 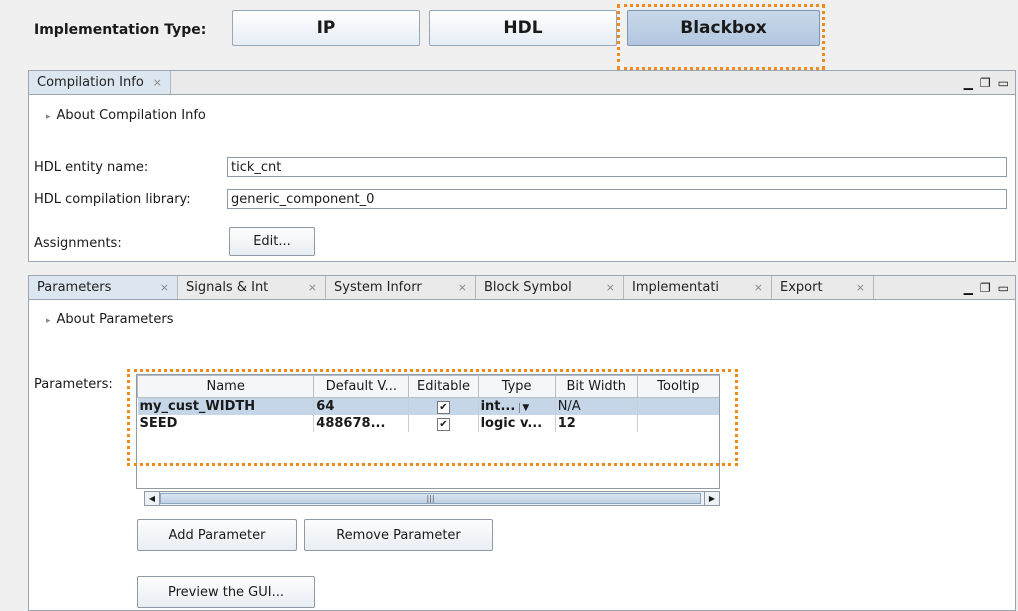 I want to click on column-header-type: Type, so click(x=516, y=386).